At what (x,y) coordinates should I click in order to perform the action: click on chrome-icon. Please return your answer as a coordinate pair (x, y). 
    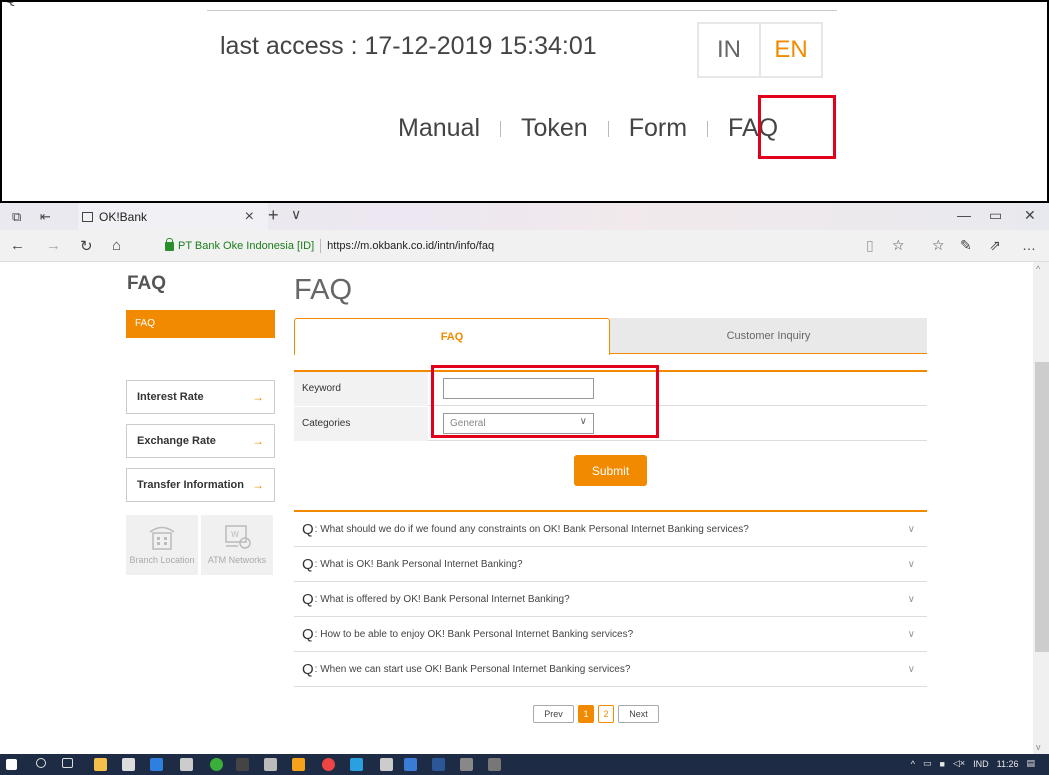
    Looking at the image, I should click on (328, 764).